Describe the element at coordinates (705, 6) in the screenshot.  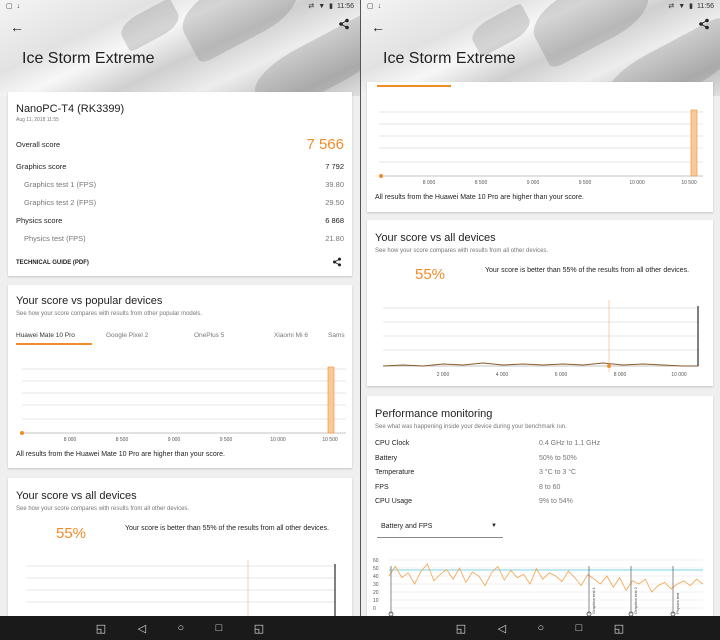
I see `status-time: 11:56` at that location.